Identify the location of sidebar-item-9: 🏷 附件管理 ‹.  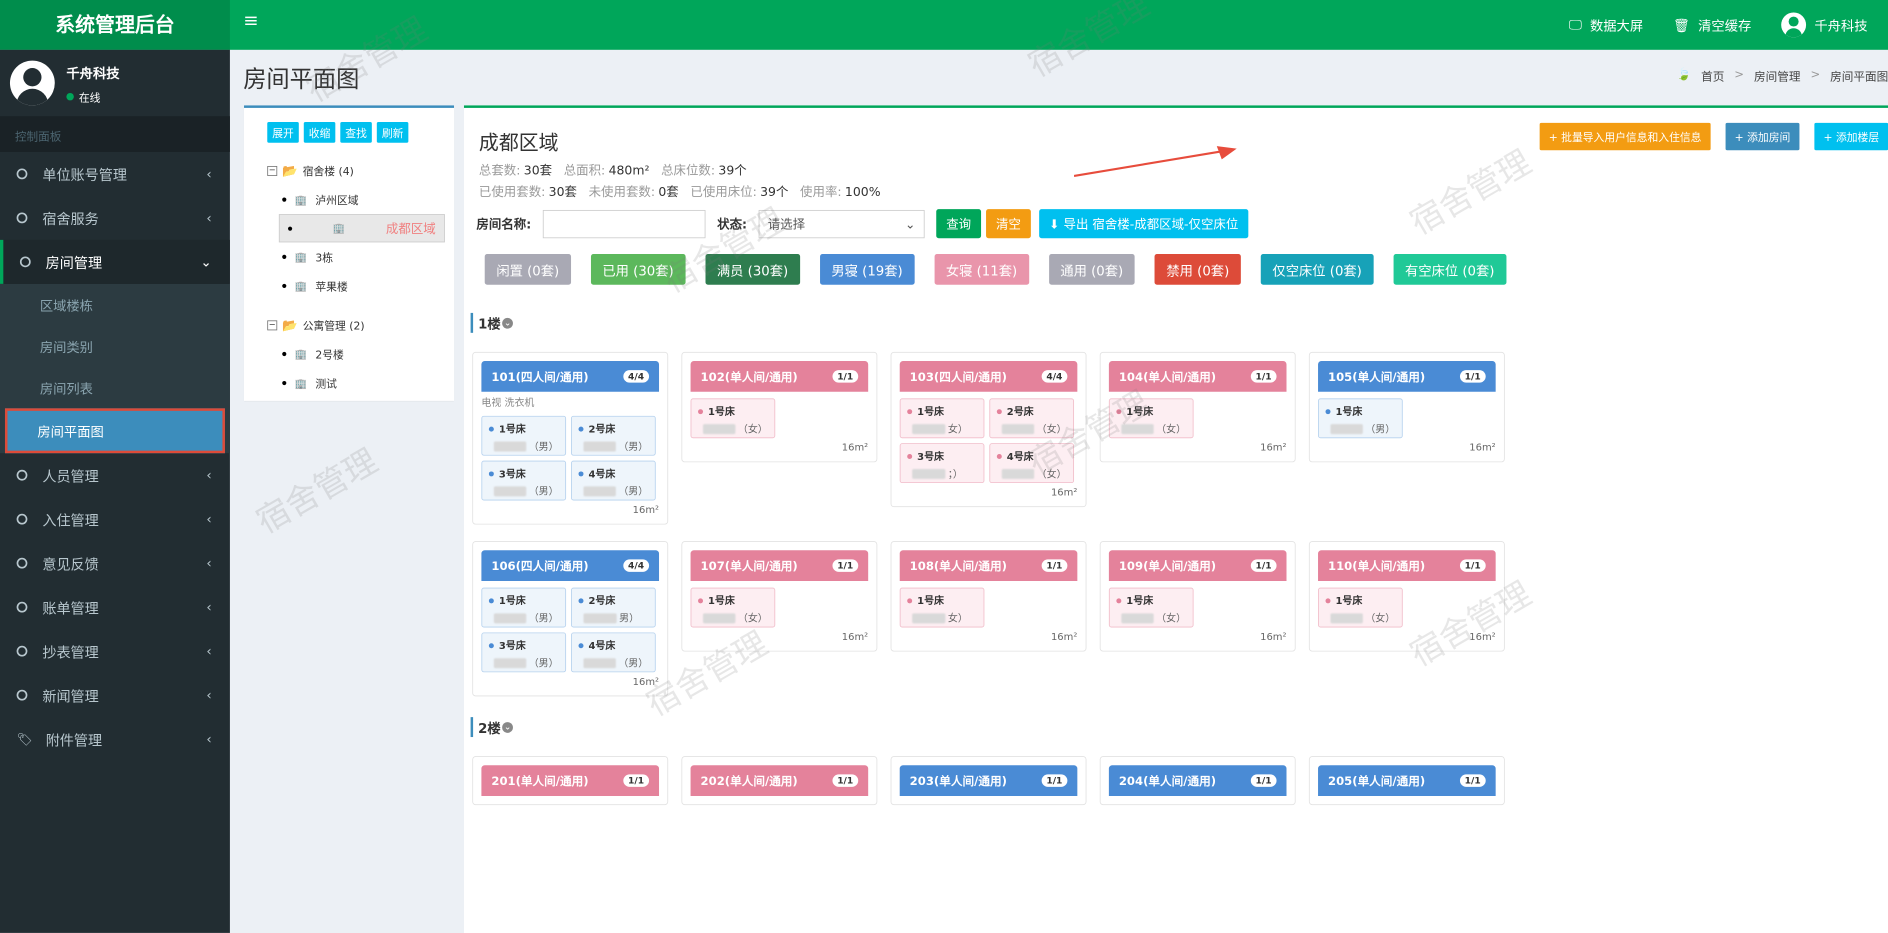
(115, 739).